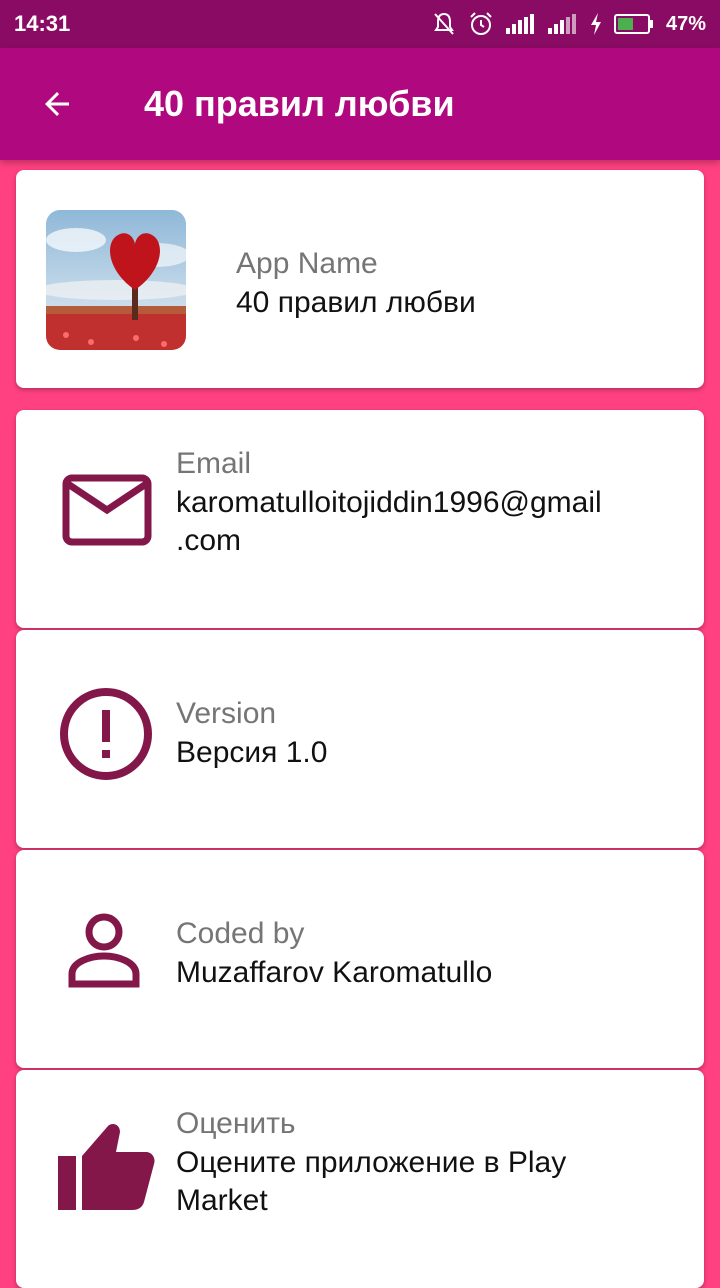  I want to click on coded-by-label: Coded by, so click(240, 933).